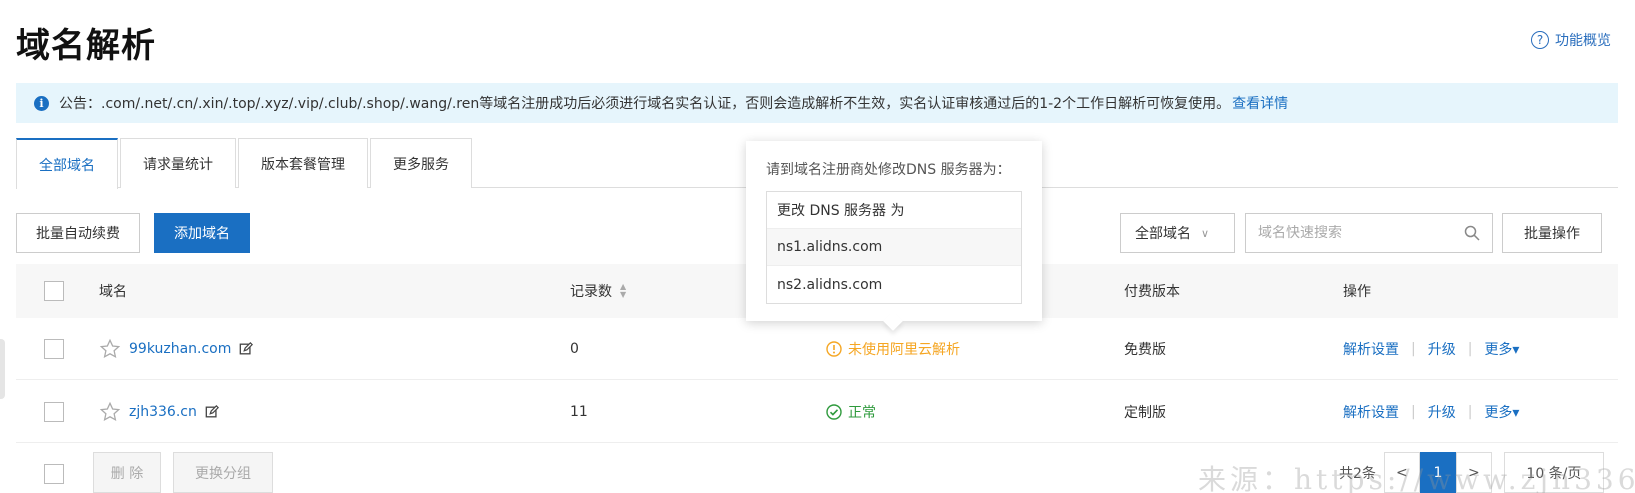 The width and height of the screenshot is (1635, 493). What do you see at coordinates (1437, 472) in the screenshot?
I see `page-1-button: 1` at bounding box center [1437, 472].